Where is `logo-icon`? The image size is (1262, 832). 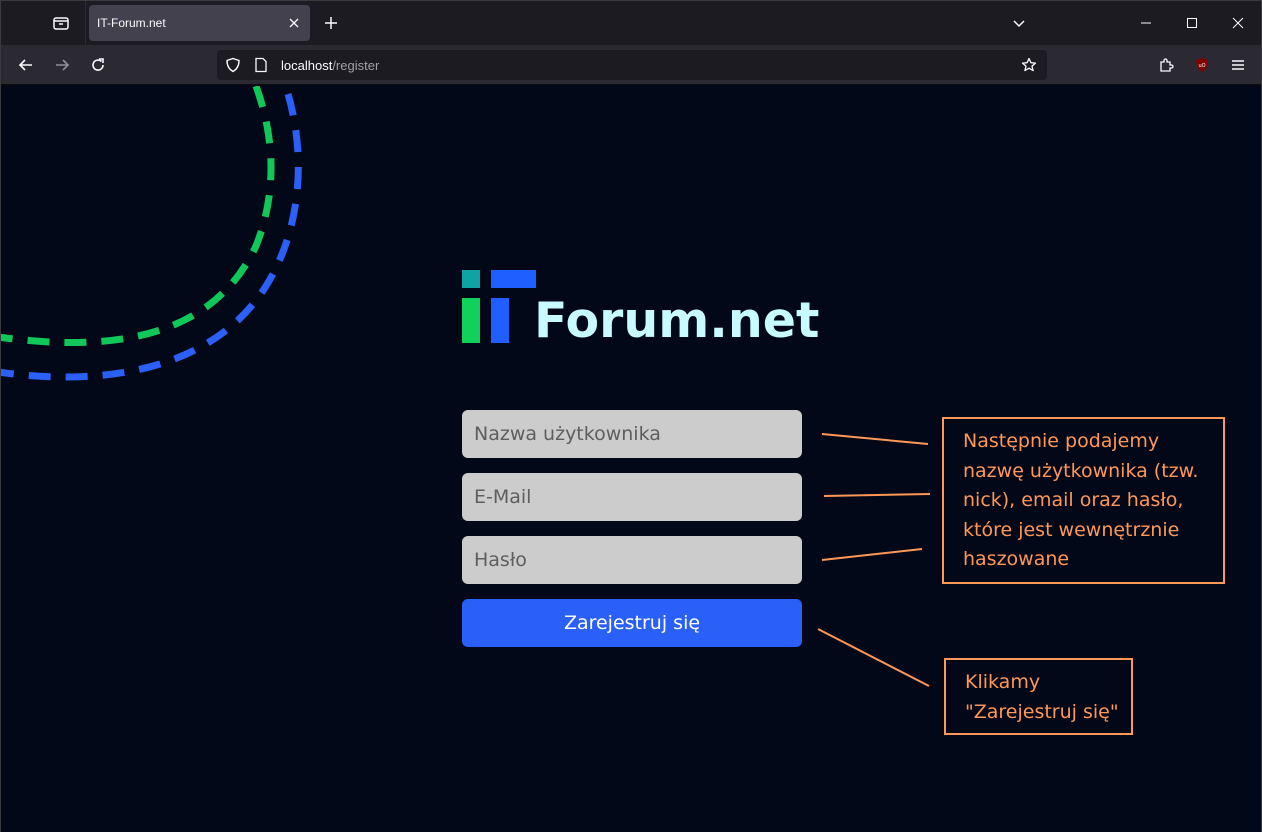
logo-icon is located at coordinates (499, 306).